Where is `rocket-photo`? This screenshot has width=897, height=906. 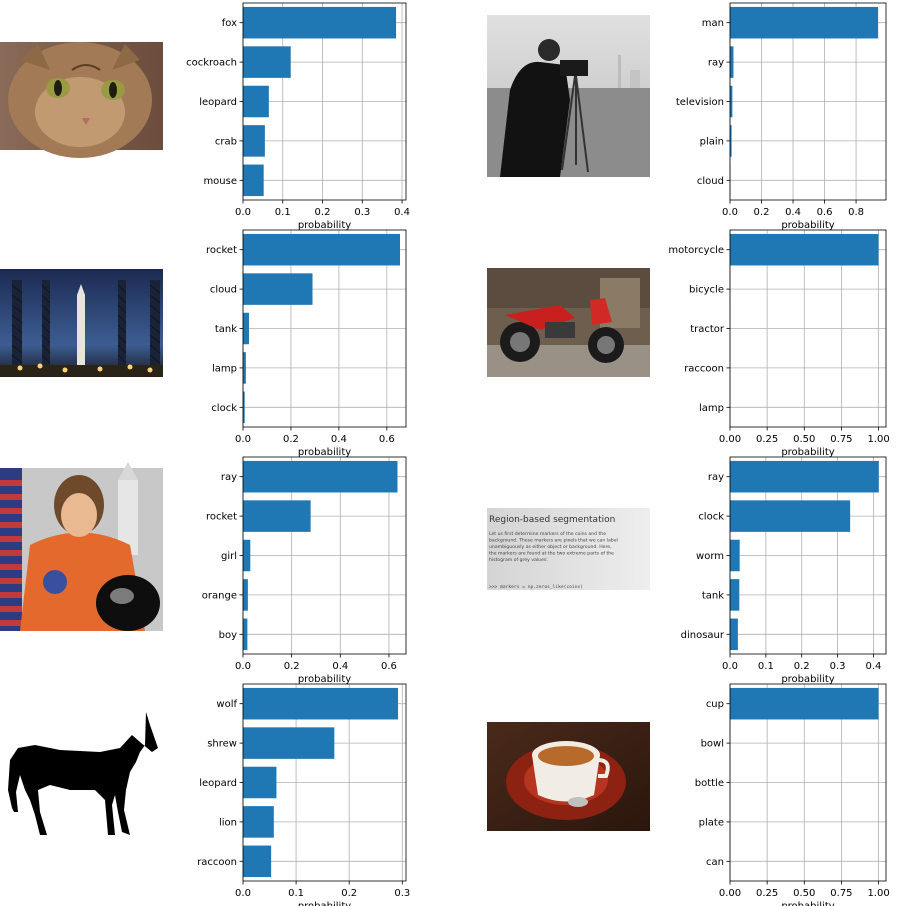
rocket-photo is located at coordinates (81, 323).